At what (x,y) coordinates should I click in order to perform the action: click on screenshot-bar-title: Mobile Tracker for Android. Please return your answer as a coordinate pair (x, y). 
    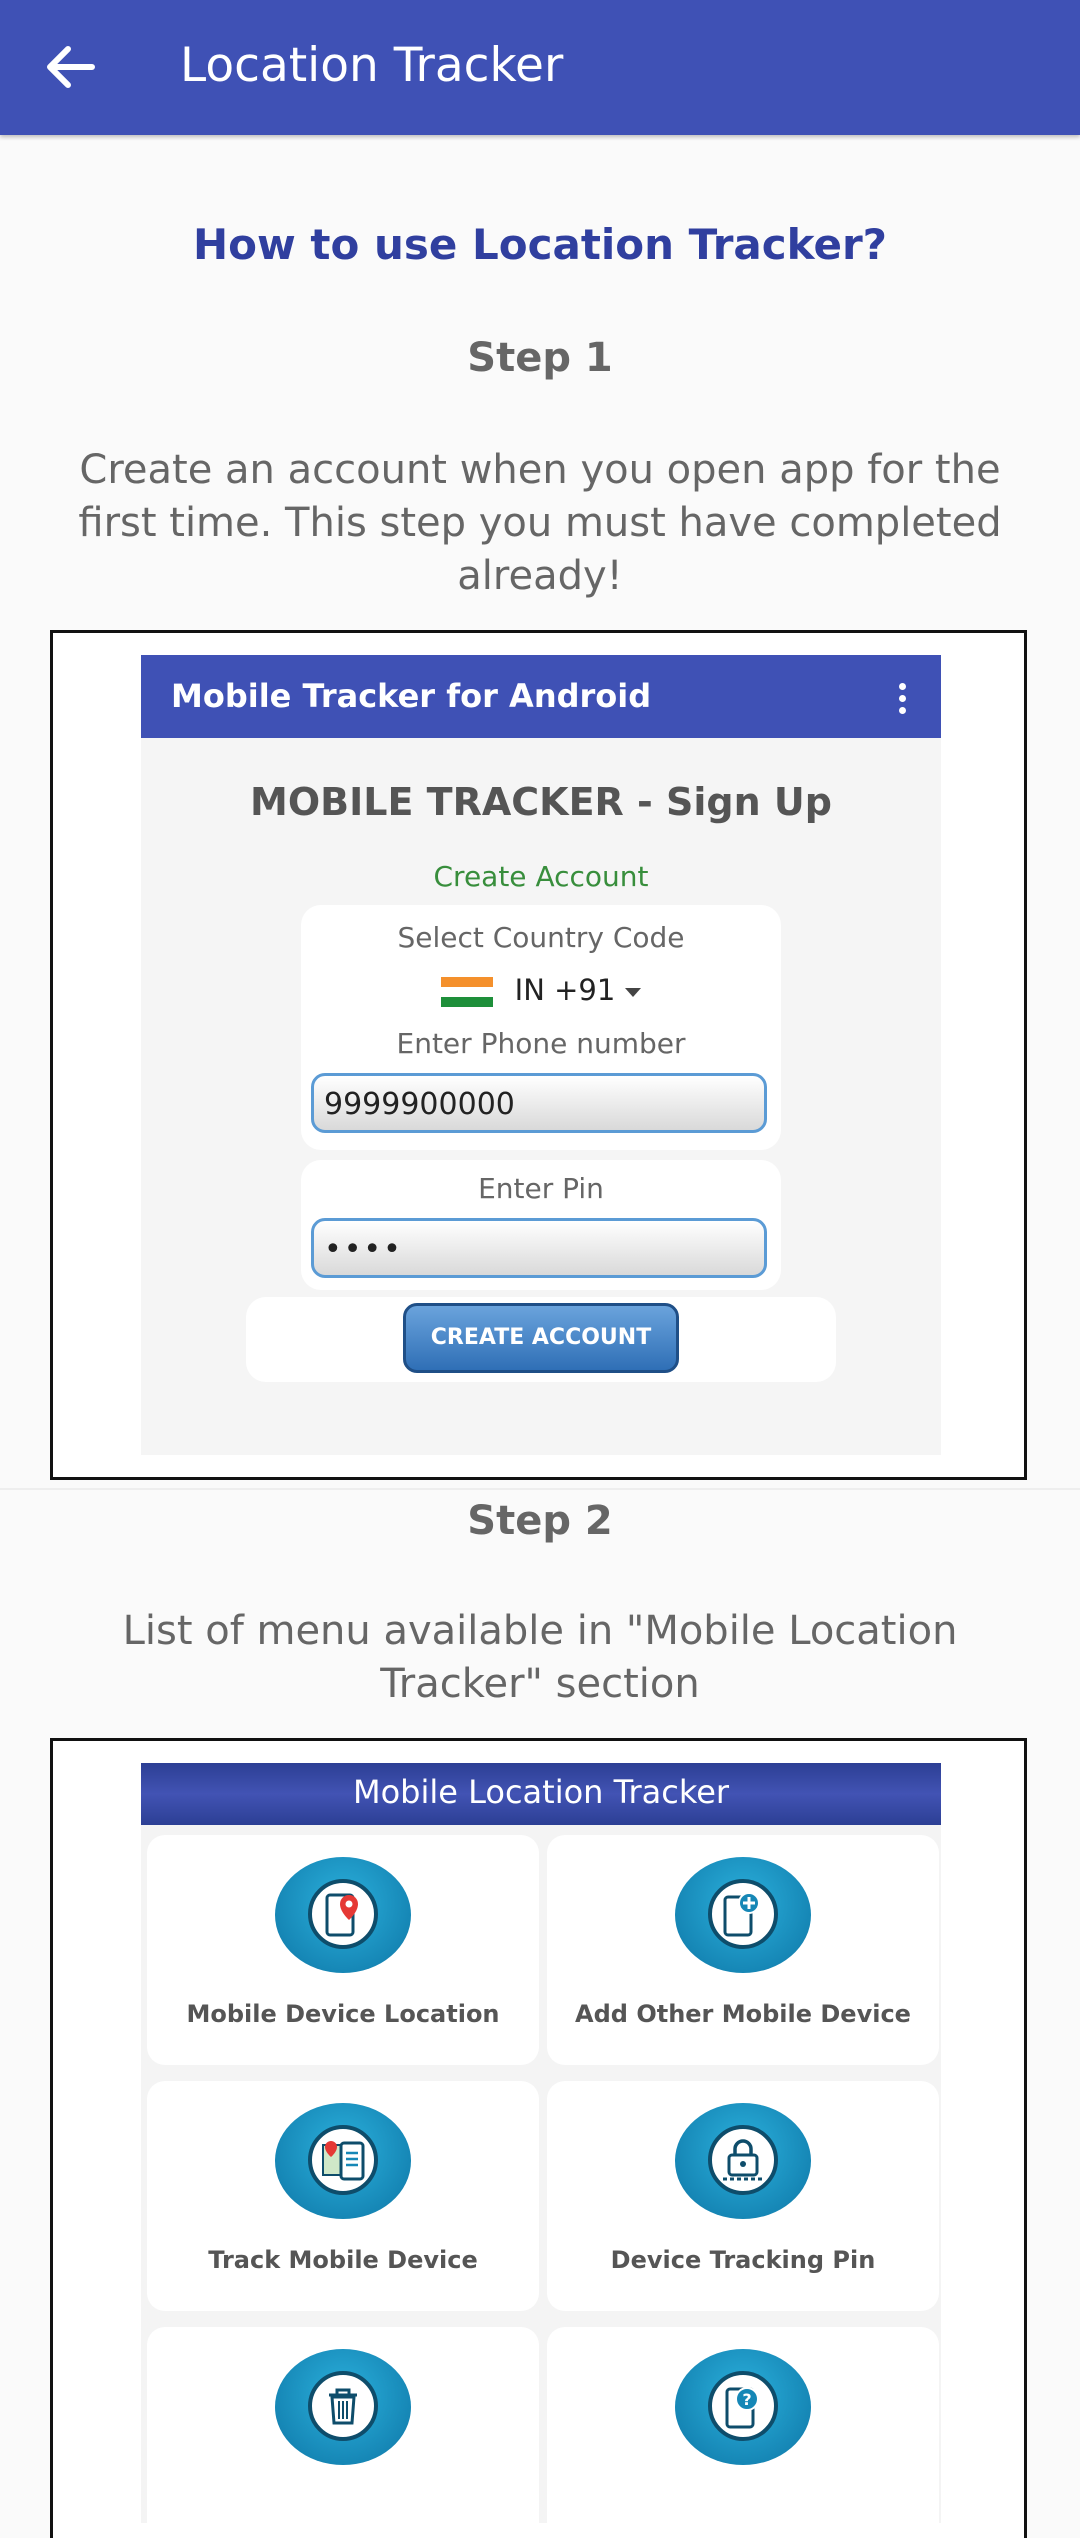
    Looking at the image, I should click on (411, 696).